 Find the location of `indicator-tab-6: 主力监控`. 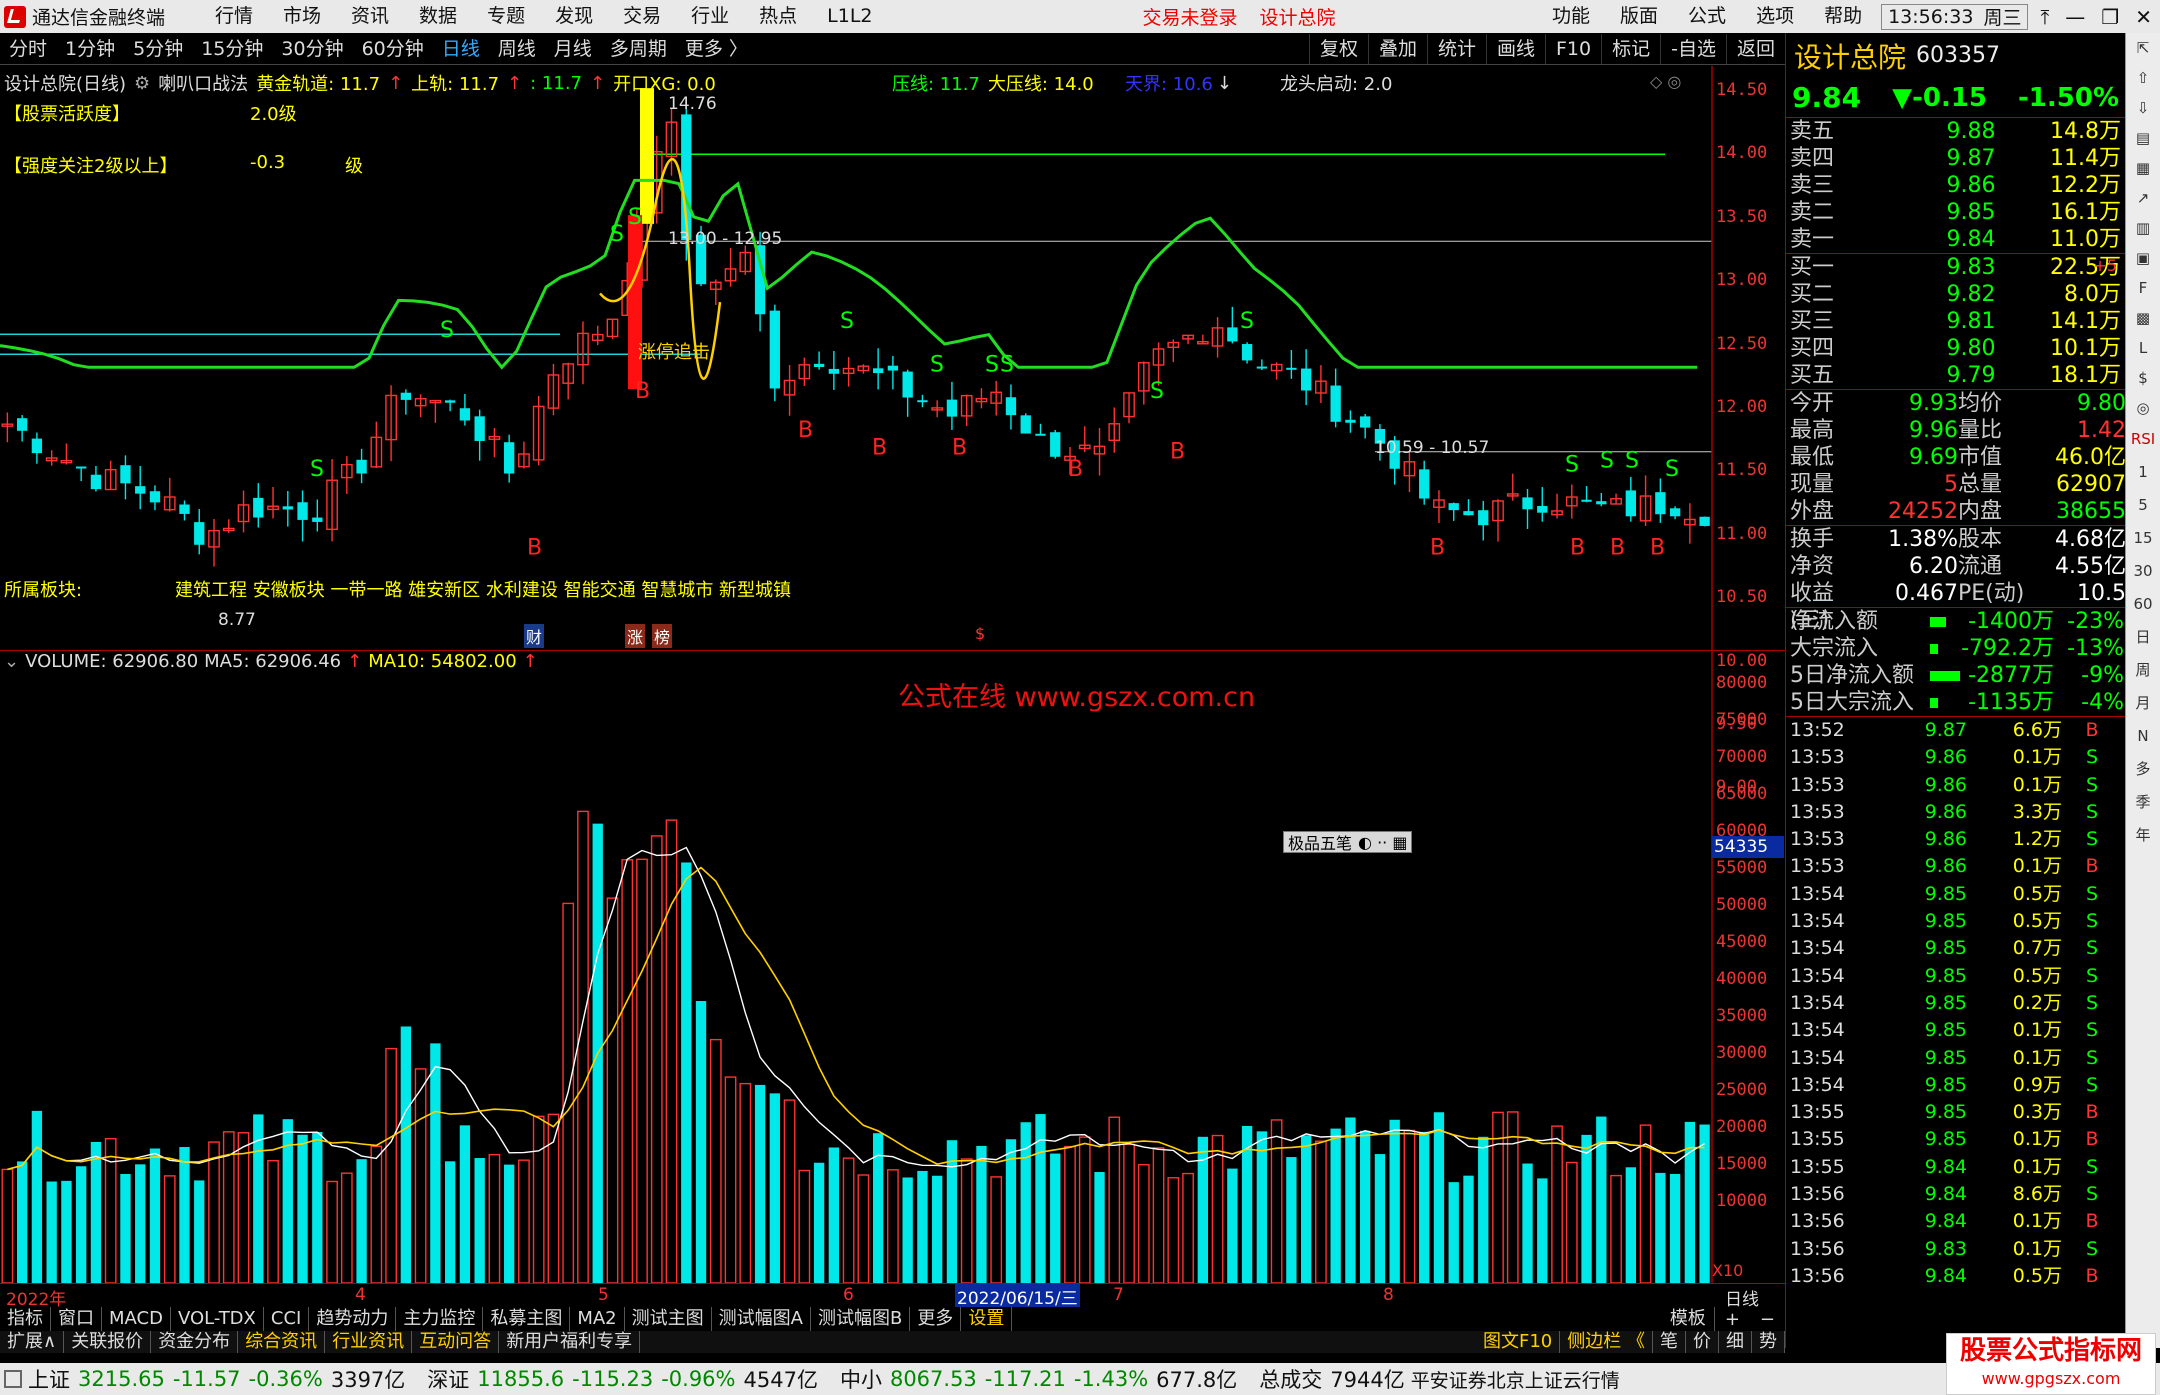

indicator-tab-6: 主力监控 is located at coordinates (440, 1319).